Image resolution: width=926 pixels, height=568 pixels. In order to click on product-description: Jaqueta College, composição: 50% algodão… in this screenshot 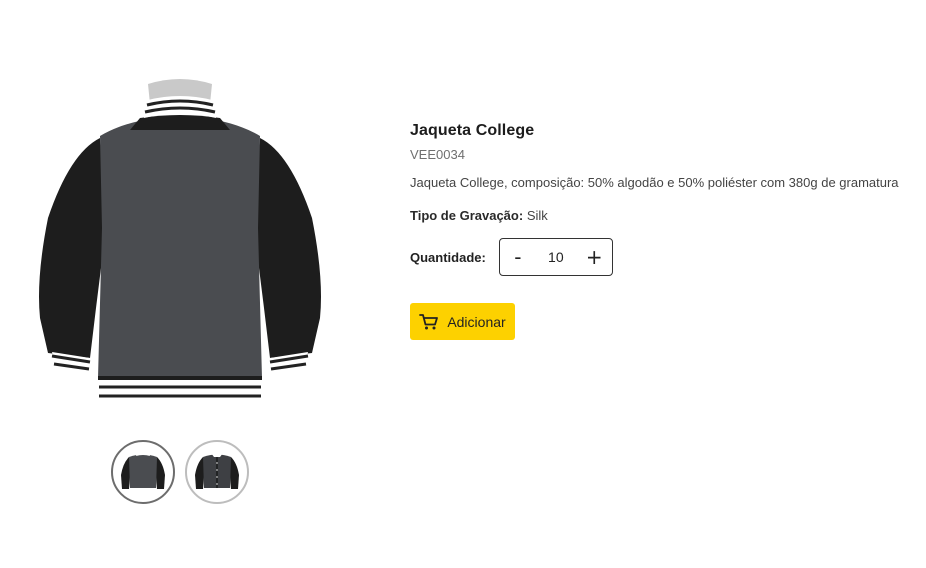, I will do `click(654, 182)`.